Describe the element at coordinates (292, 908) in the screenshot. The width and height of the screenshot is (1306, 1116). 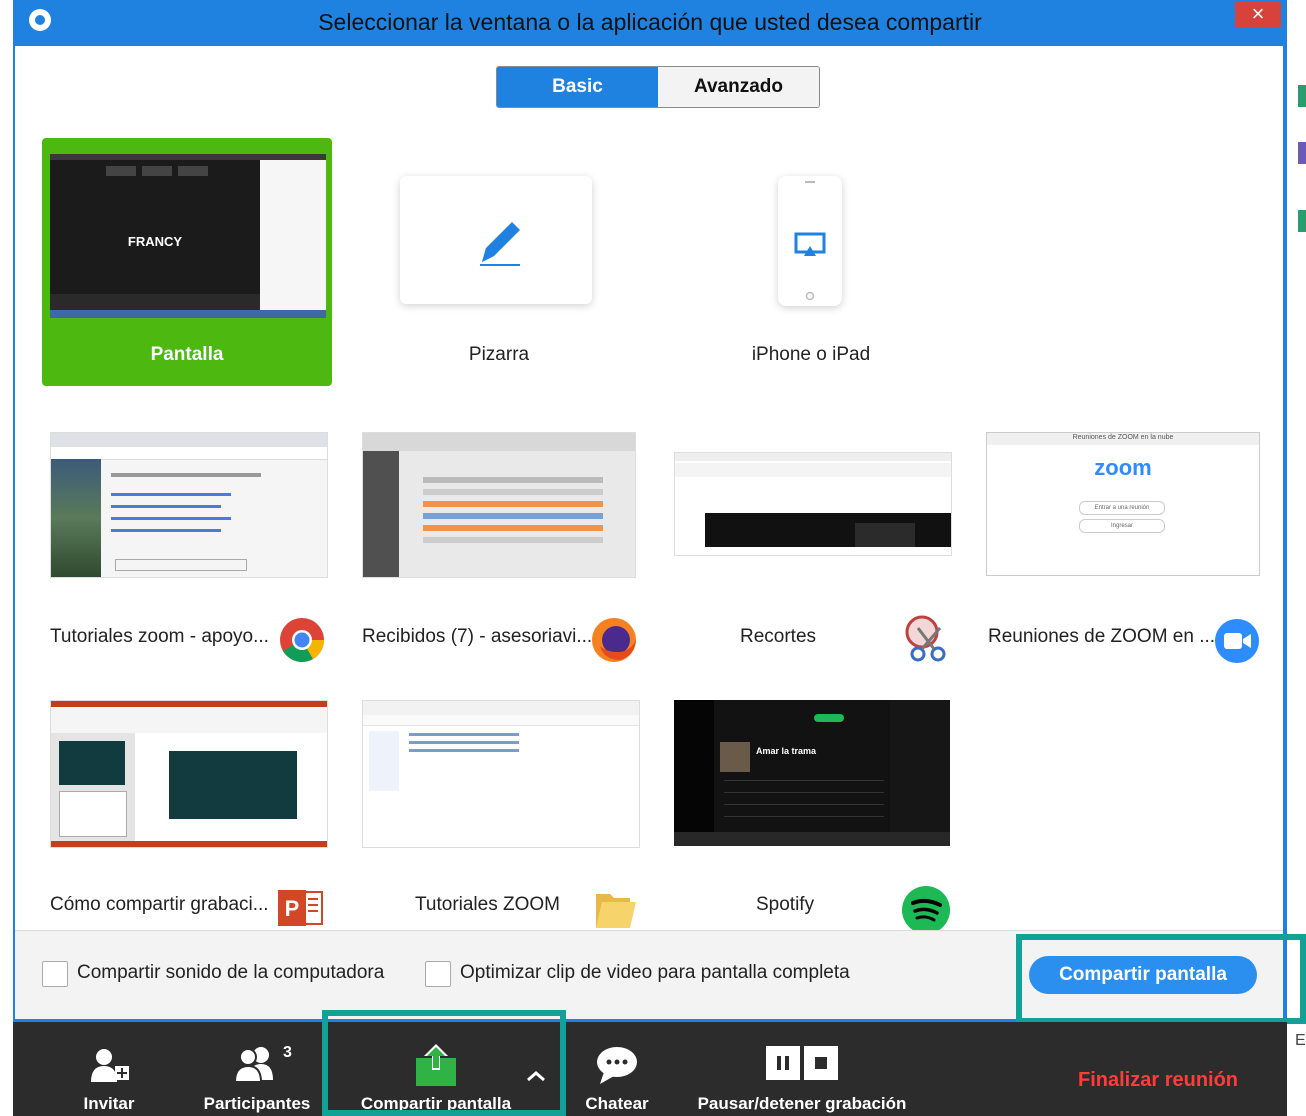
I see `svg-text: P` at that location.